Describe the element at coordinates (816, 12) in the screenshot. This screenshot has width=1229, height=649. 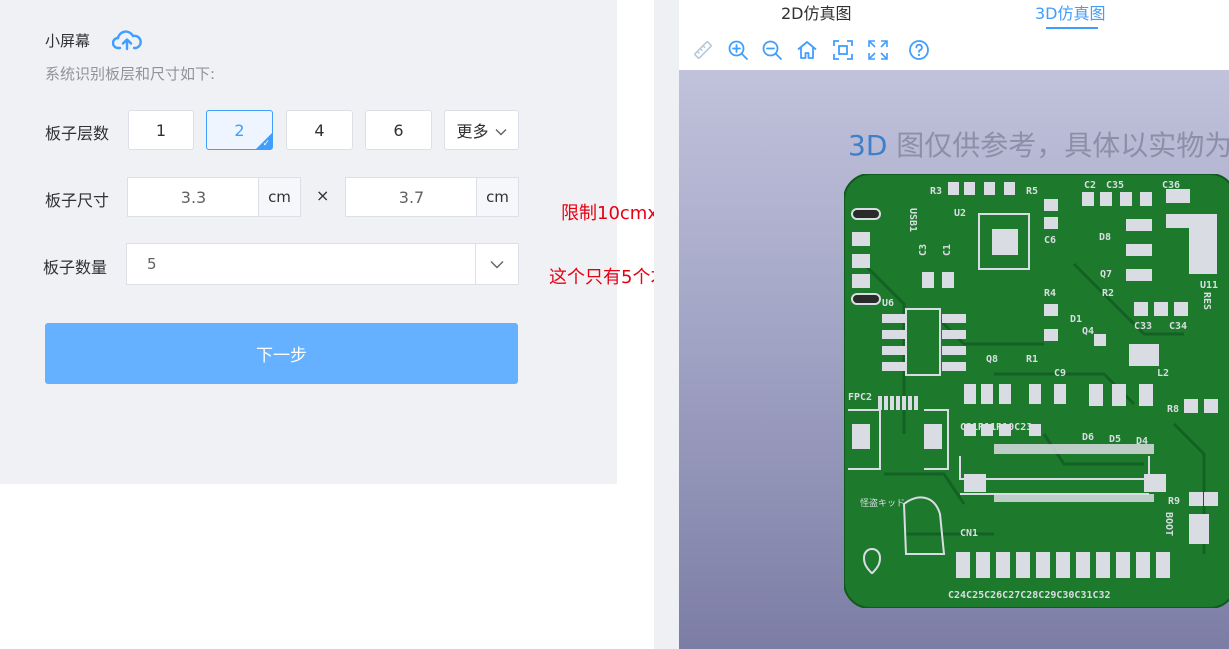
I see `tab-2d-preview: 2D仿真图` at that location.